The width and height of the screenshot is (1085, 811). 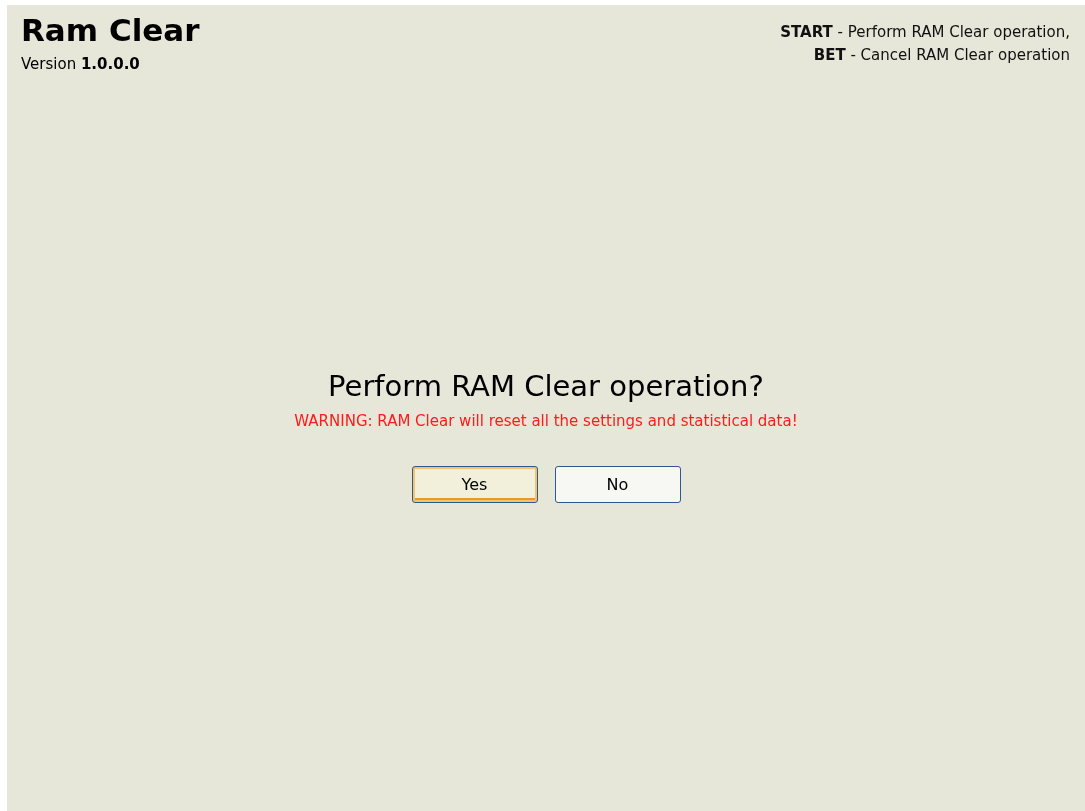 What do you see at coordinates (617, 484) in the screenshot?
I see `dialog-button: No` at bounding box center [617, 484].